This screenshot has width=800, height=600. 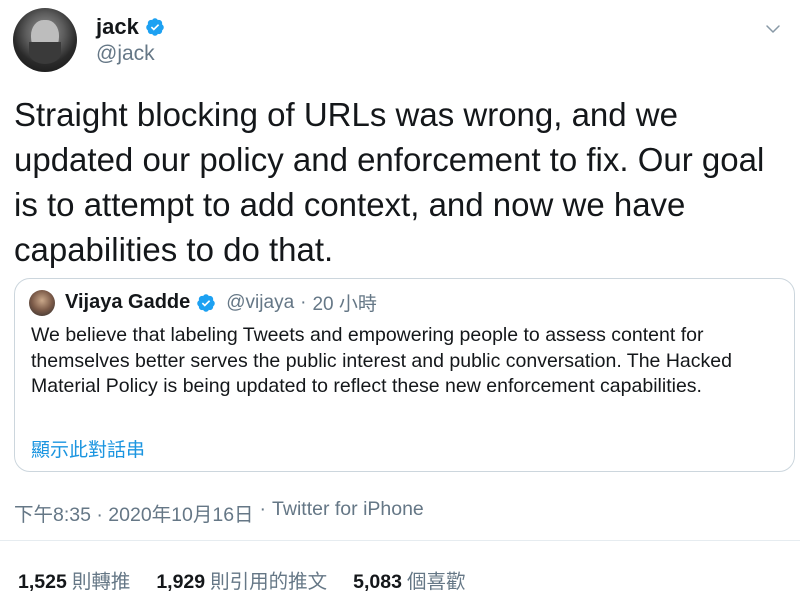 I want to click on divider, so click(x=400, y=540).